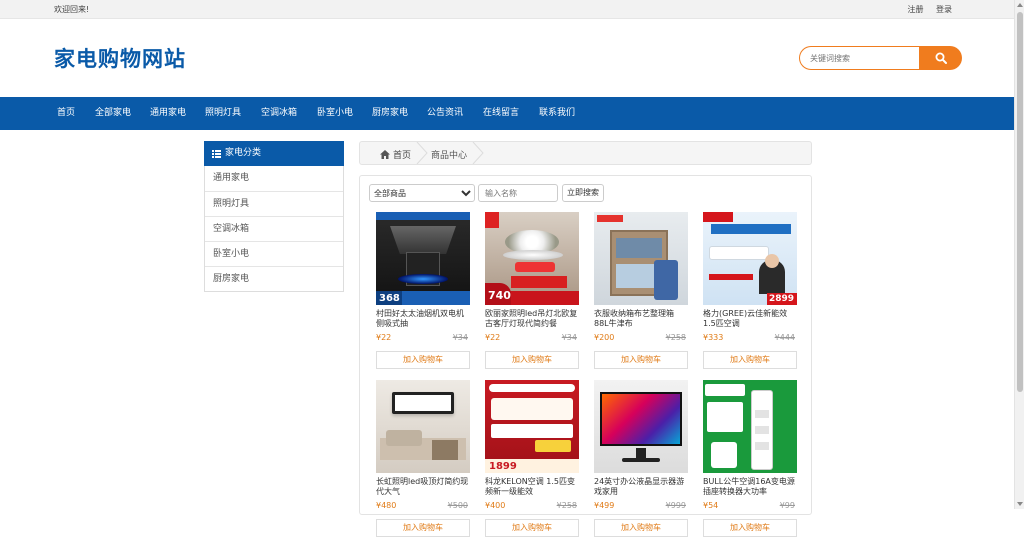 This screenshot has height=537, width=1024. What do you see at coordinates (924, 9) in the screenshot?
I see `account-links: 注册 登录` at bounding box center [924, 9].